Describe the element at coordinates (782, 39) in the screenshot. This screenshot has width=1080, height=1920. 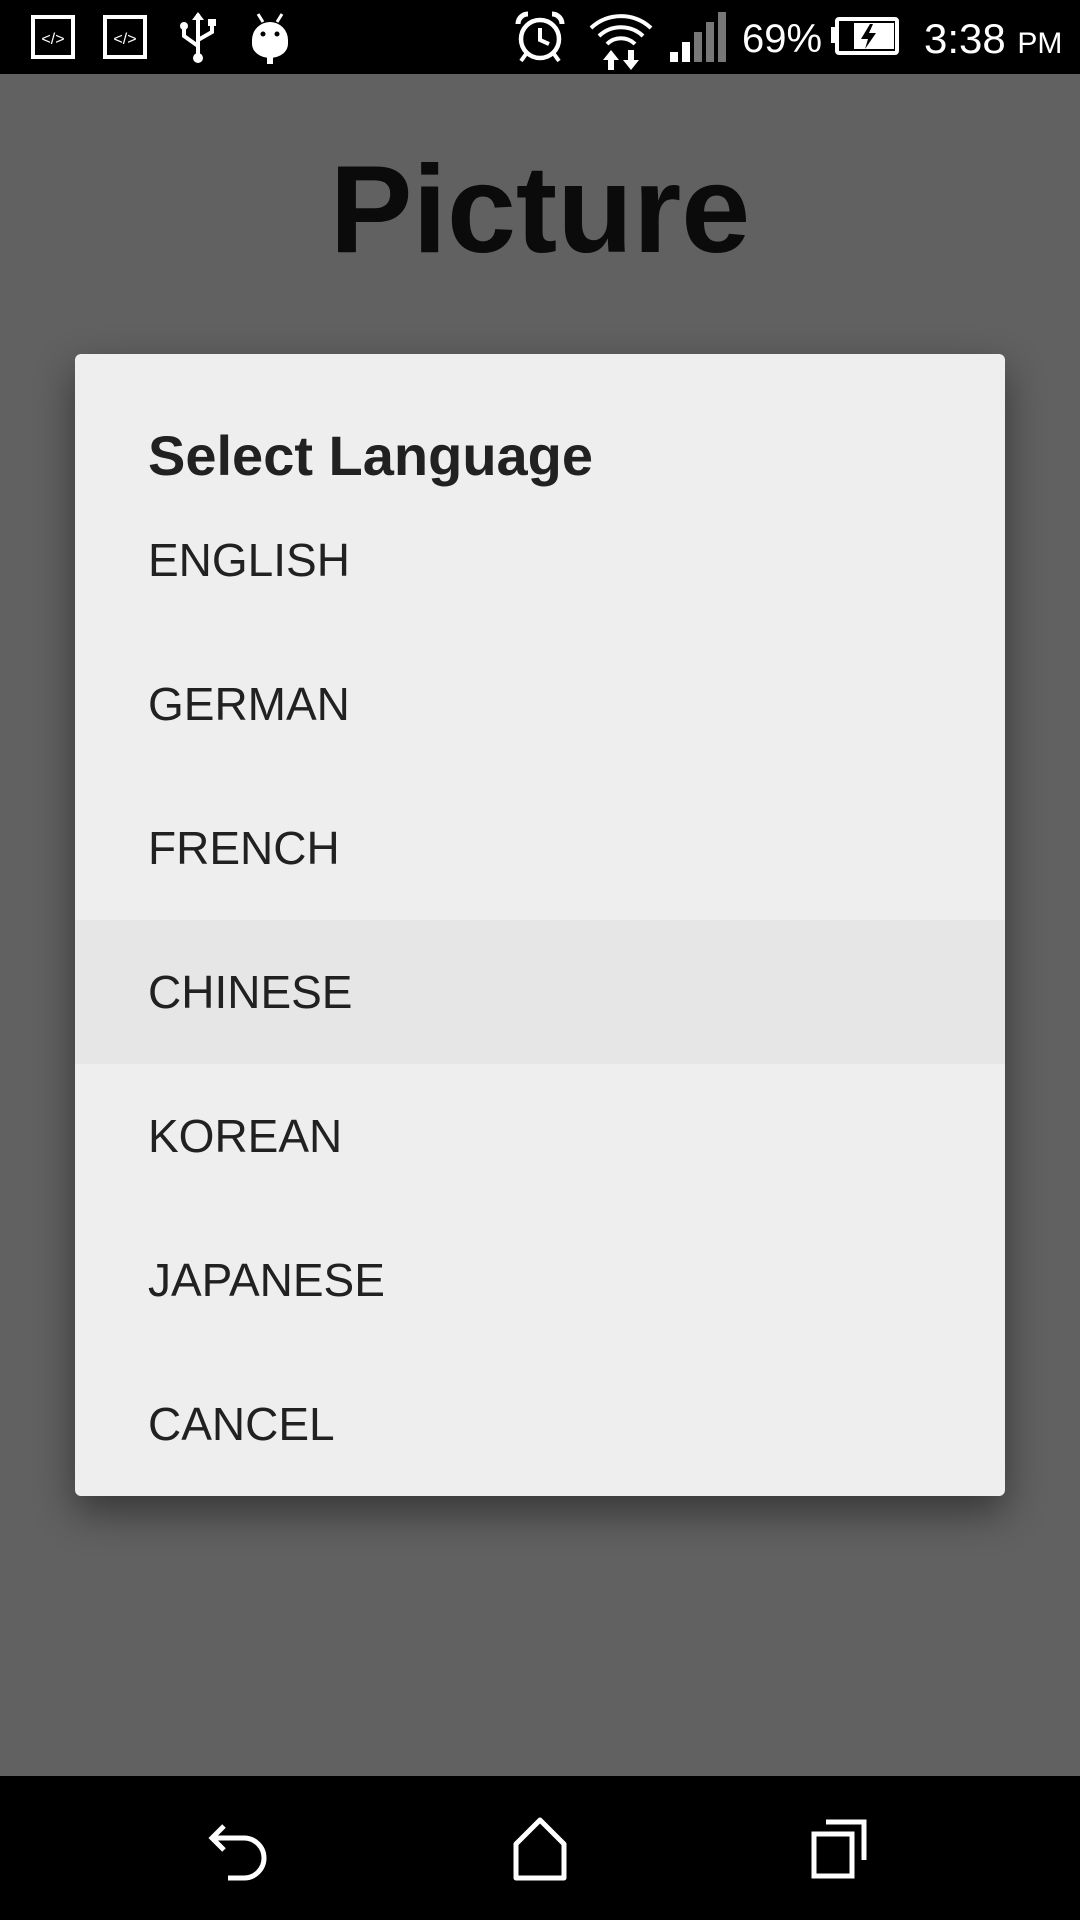
I see `battery-percent: 69%` at that location.